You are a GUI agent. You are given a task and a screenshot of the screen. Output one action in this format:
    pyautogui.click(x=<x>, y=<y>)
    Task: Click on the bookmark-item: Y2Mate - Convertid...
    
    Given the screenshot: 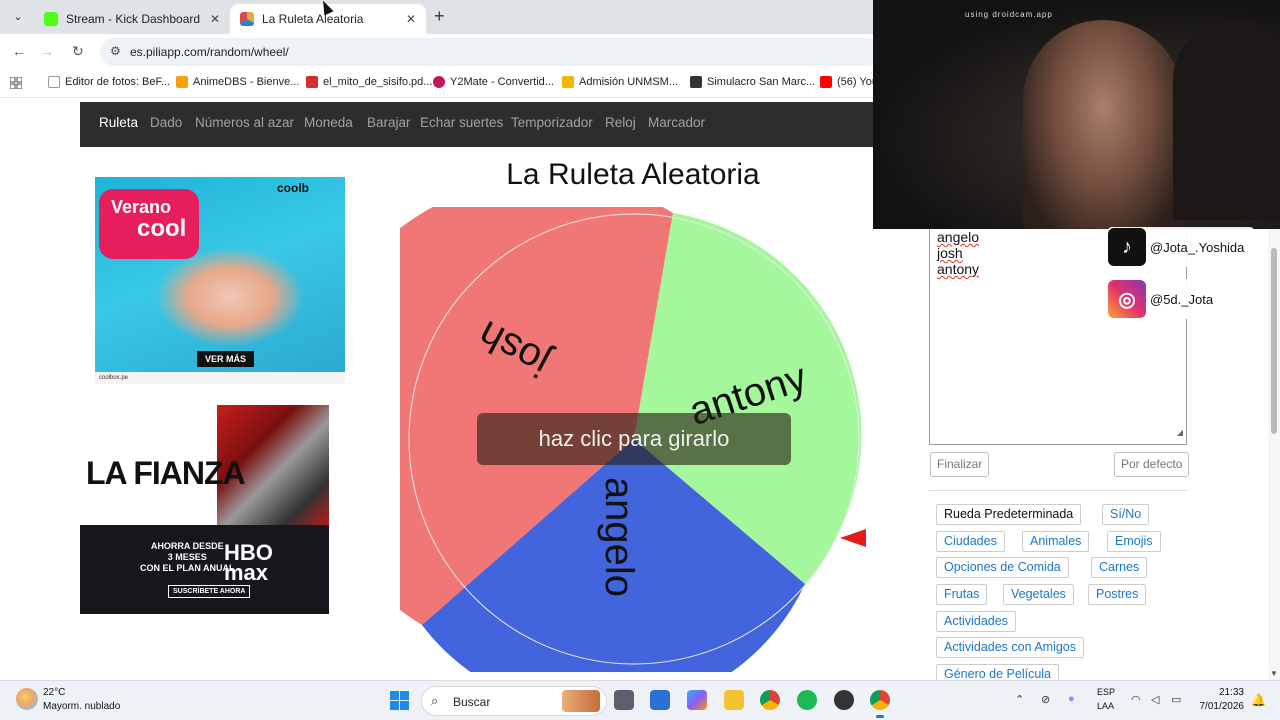 What is the action you would take?
    pyautogui.click(x=493, y=82)
    